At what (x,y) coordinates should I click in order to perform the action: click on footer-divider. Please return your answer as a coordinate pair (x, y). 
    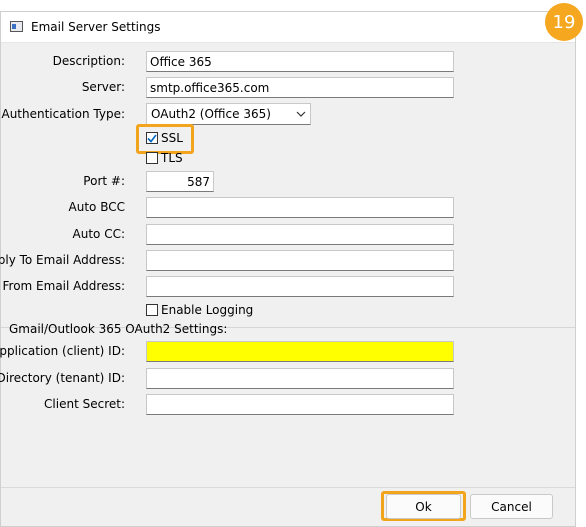
    Looking at the image, I should click on (288, 487).